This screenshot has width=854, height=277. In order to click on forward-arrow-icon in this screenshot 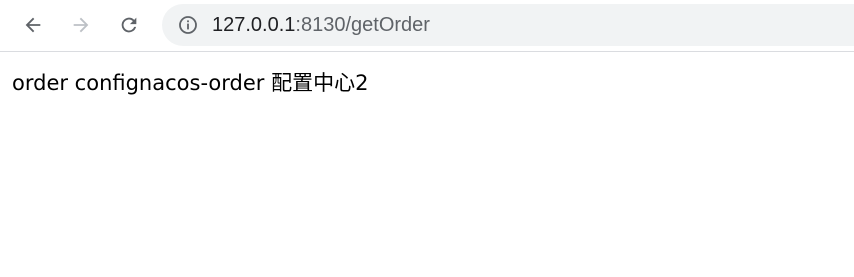, I will do `click(81, 25)`.